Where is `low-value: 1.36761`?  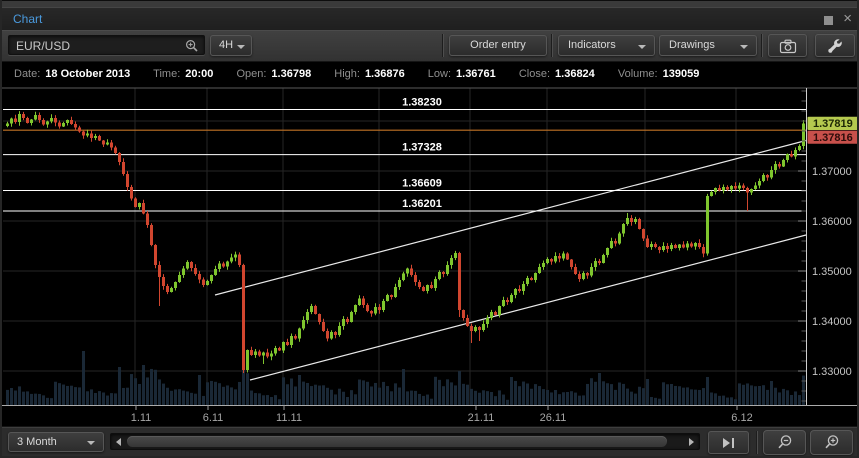 low-value: 1.36761 is located at coordinates (476, 74).